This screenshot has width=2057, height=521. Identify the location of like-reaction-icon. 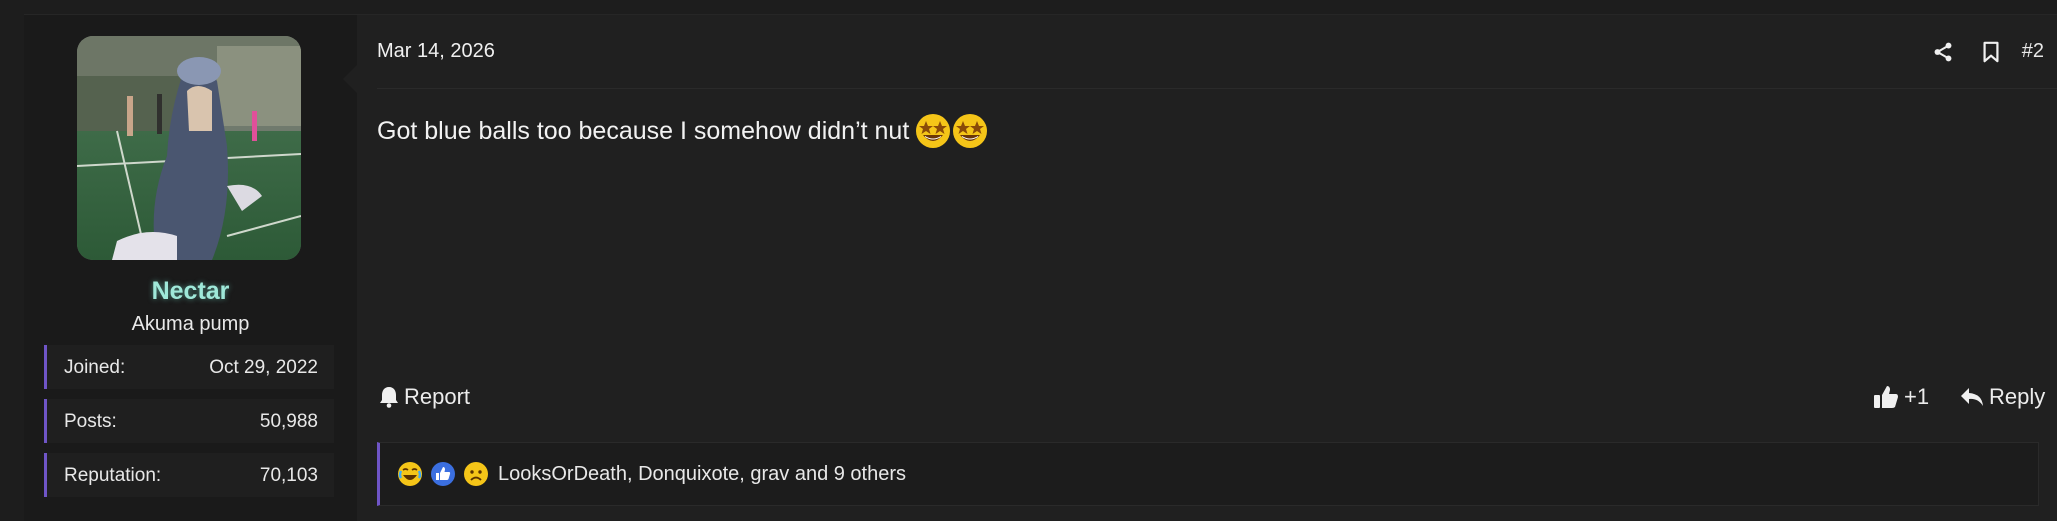
(443, 474).